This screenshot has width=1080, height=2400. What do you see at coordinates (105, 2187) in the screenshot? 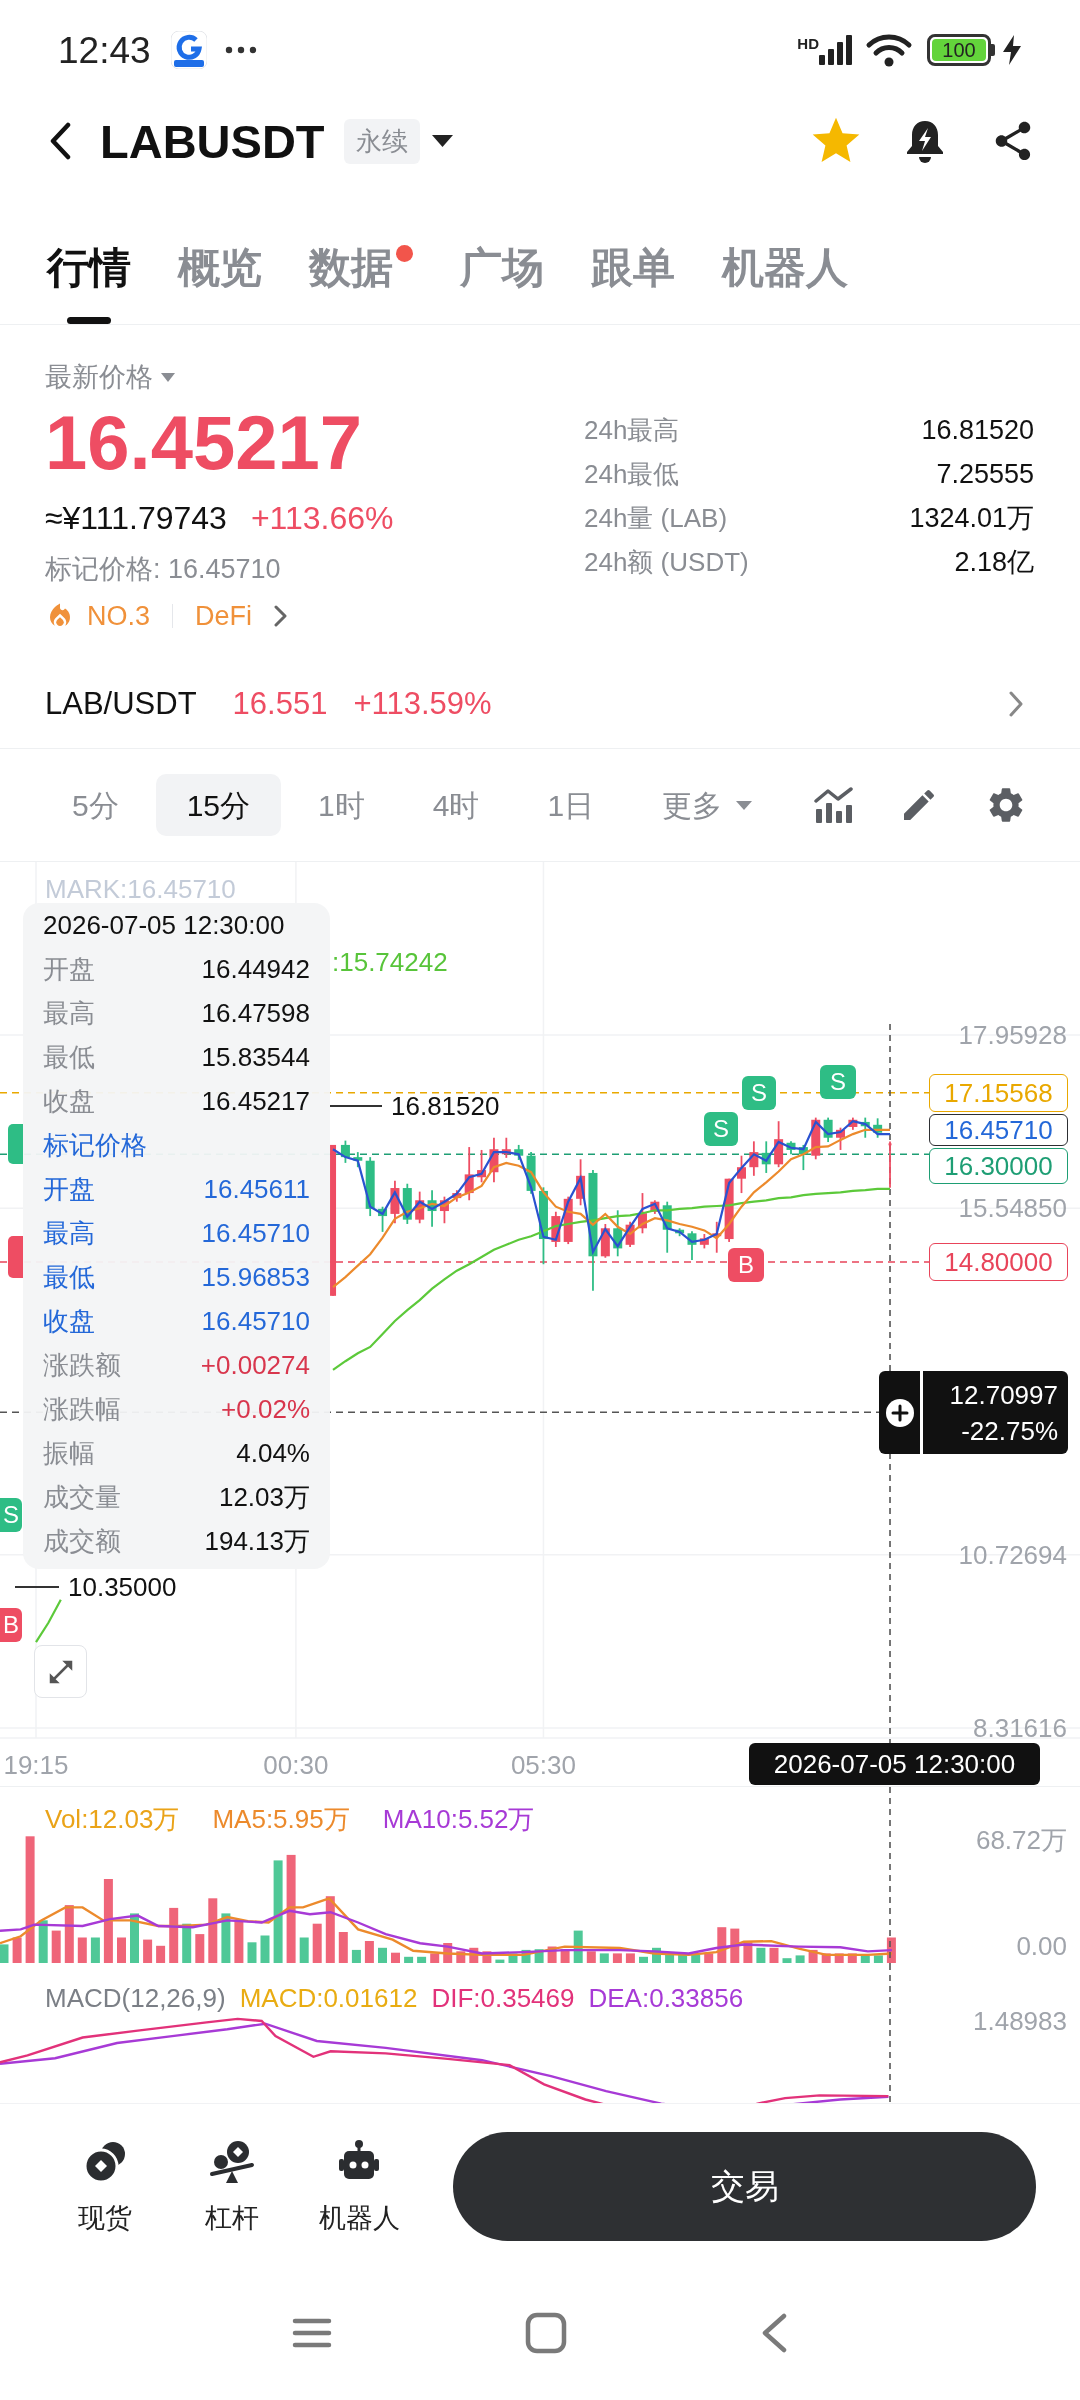
I see `bottom-nav-item: 现货` at bounding box center [105, 2187].